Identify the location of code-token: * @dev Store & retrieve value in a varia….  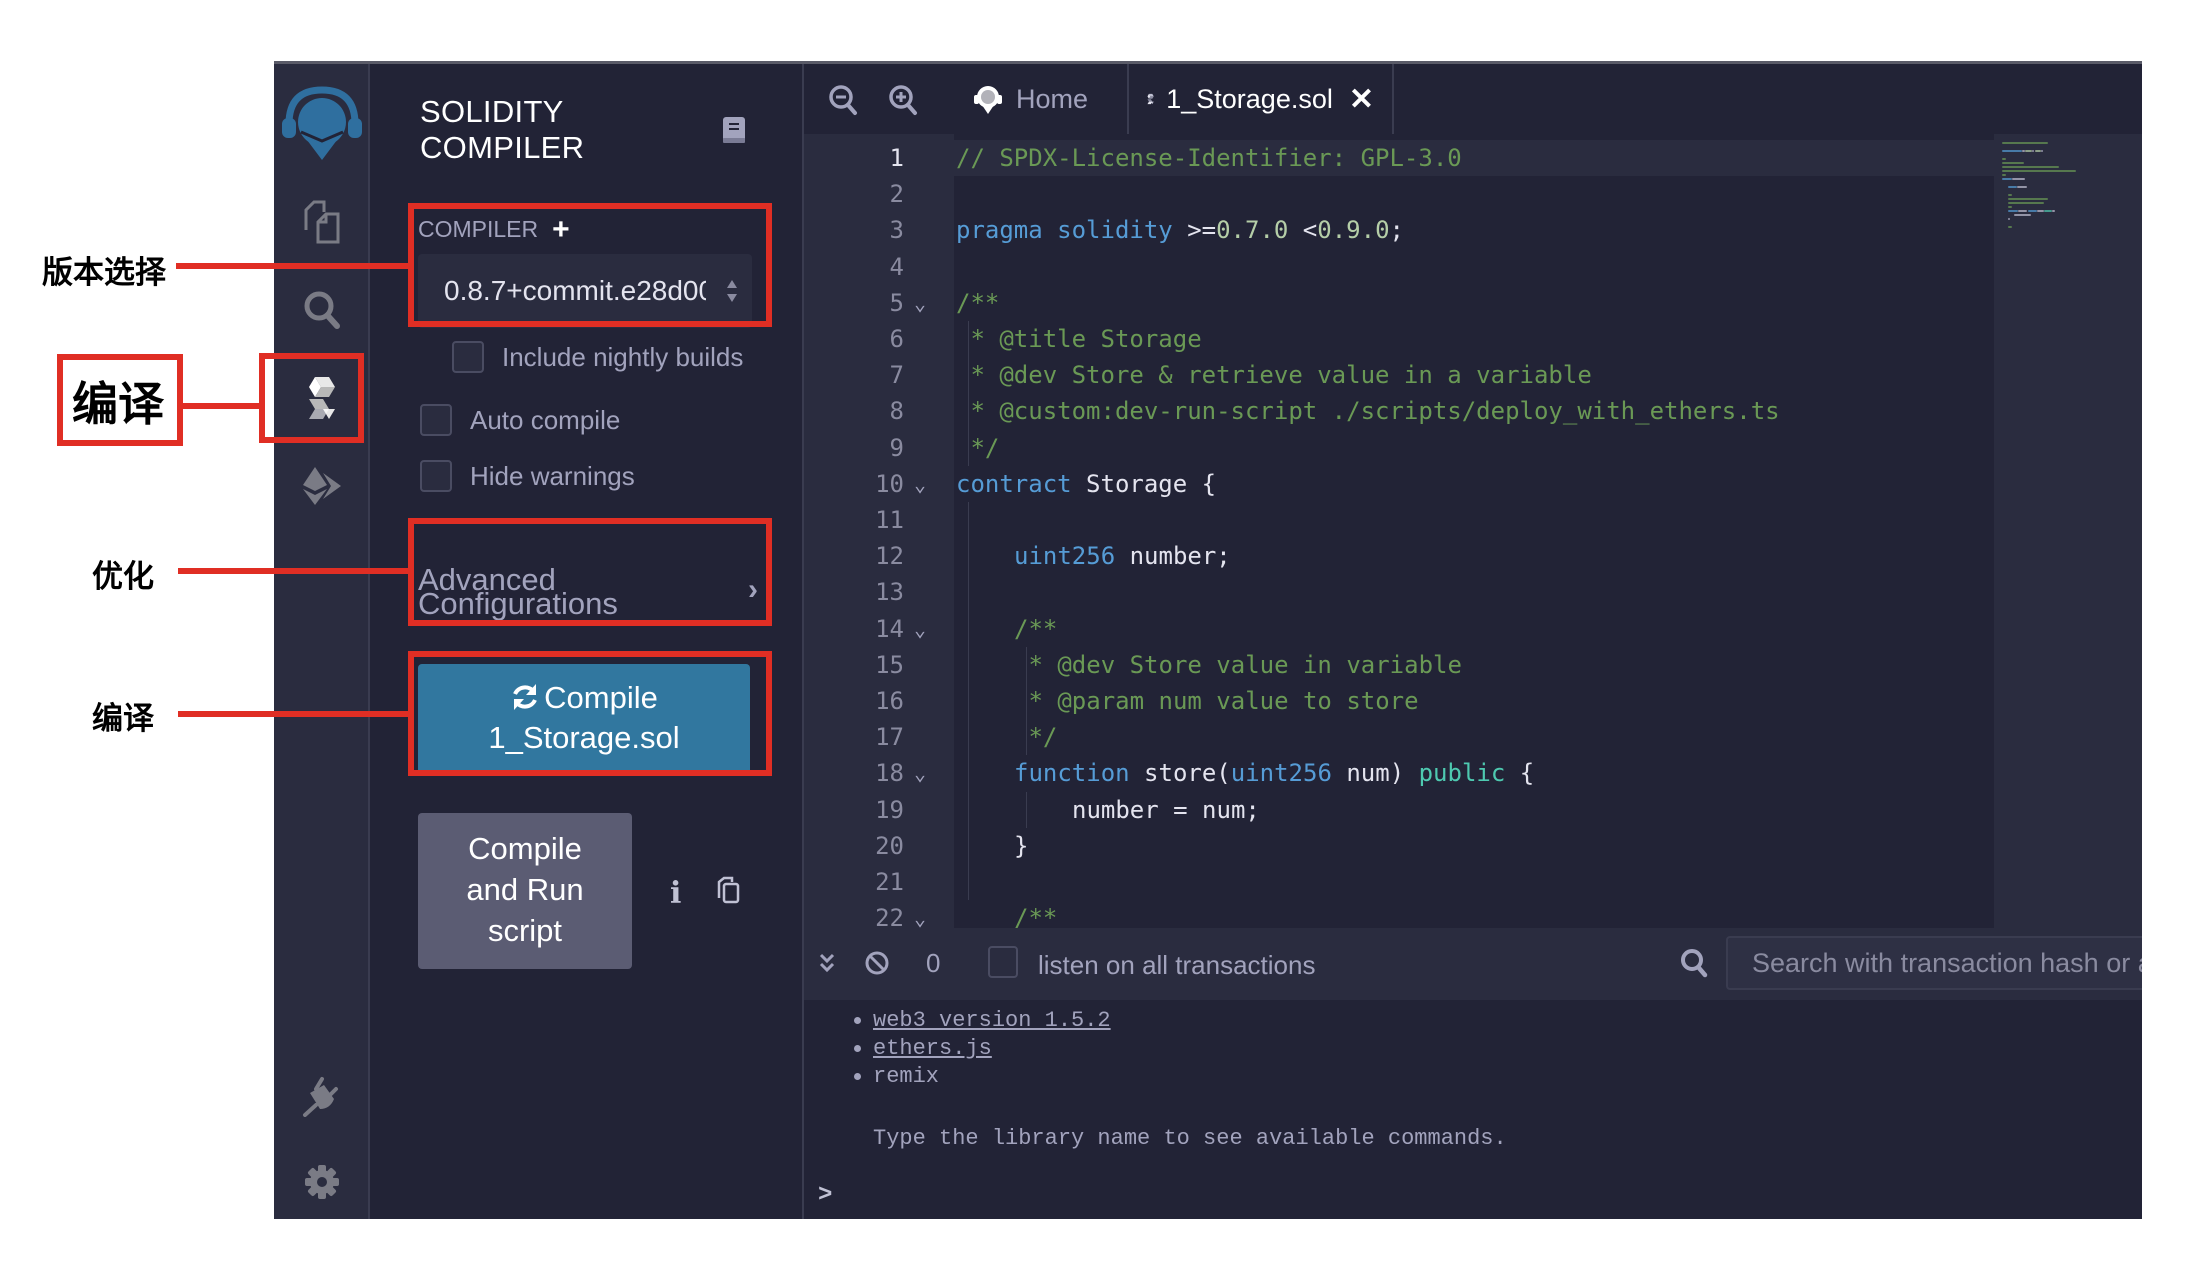
(1274, 375).